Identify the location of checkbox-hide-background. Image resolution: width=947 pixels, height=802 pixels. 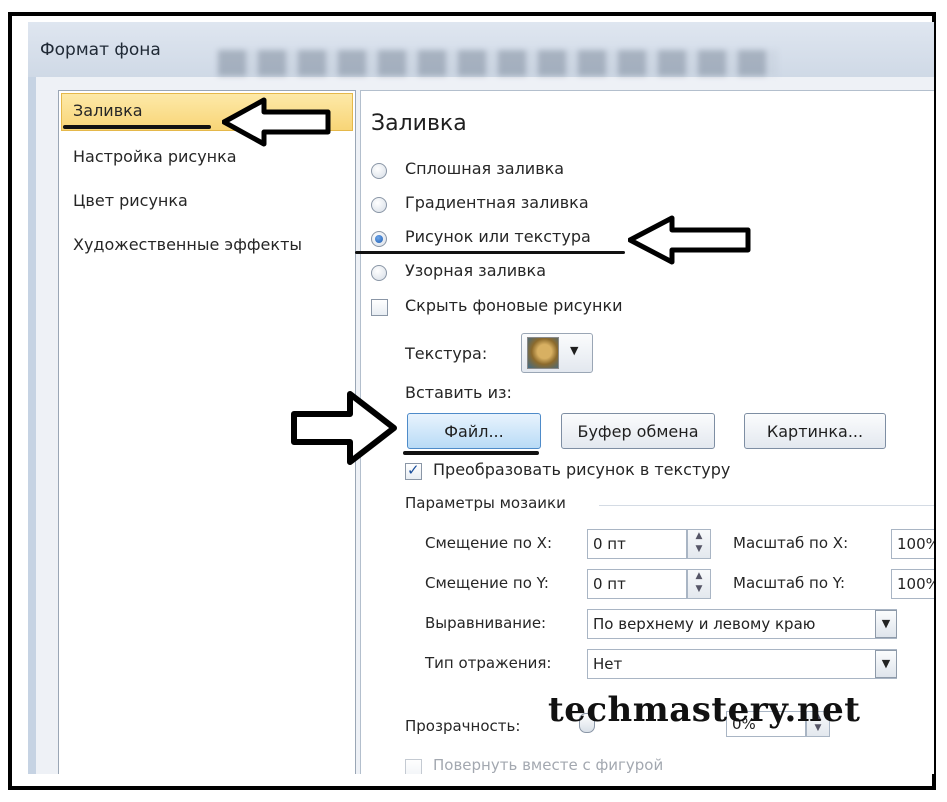
(379, 307).